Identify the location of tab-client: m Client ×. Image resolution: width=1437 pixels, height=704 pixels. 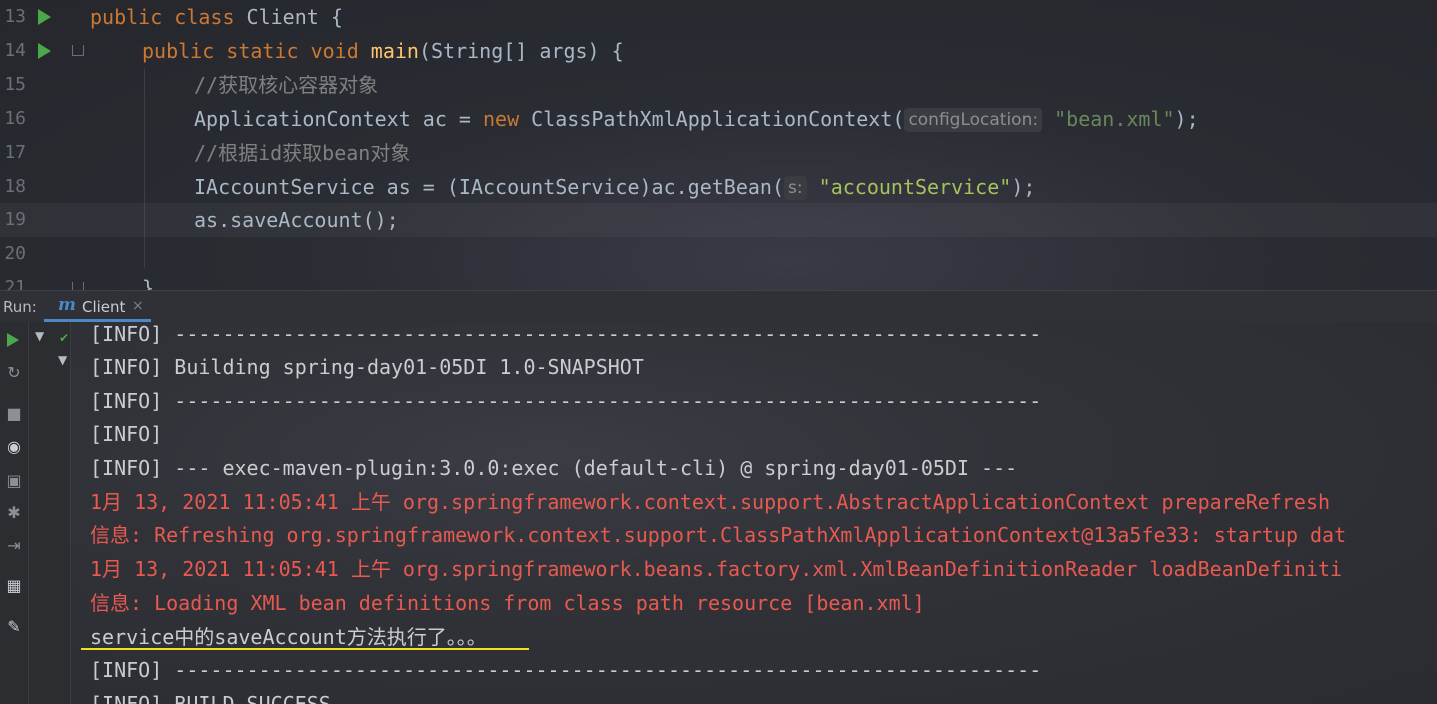
(97, 306).